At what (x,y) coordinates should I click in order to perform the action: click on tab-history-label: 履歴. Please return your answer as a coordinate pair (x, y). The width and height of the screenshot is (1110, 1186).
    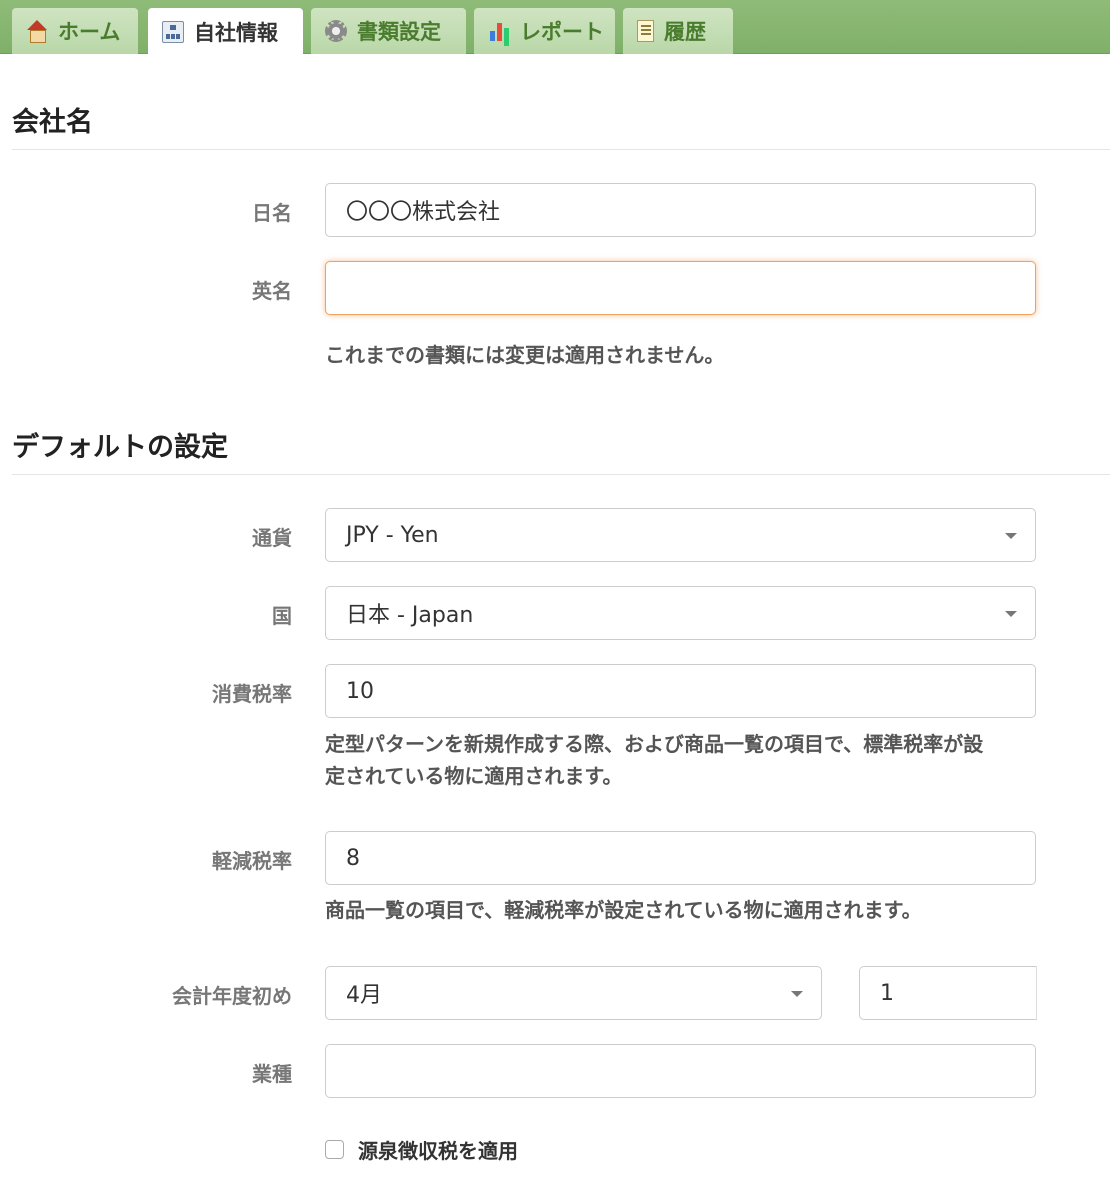
    Looking at the image, I should click on (685, 32).